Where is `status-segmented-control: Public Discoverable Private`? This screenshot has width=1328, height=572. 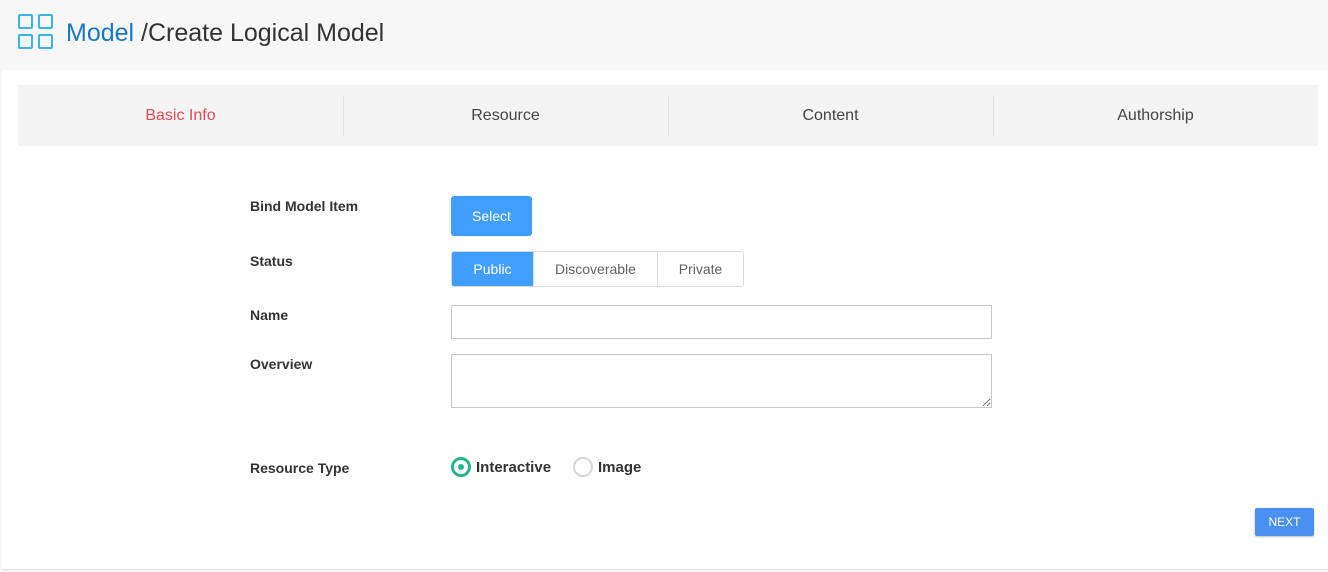
status-segmented-control: Public Discoverable Private is located at coordinates (597, 269).